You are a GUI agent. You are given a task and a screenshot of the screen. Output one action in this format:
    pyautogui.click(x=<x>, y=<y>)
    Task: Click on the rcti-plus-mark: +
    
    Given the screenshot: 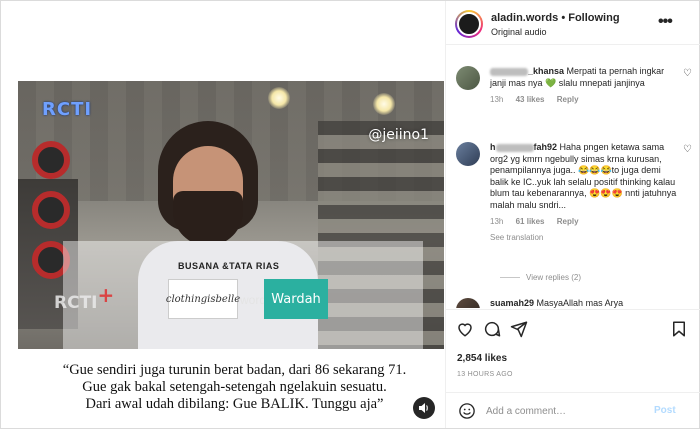 What is the action you would take?
    pyautogui.click(x=106, y=295)
    